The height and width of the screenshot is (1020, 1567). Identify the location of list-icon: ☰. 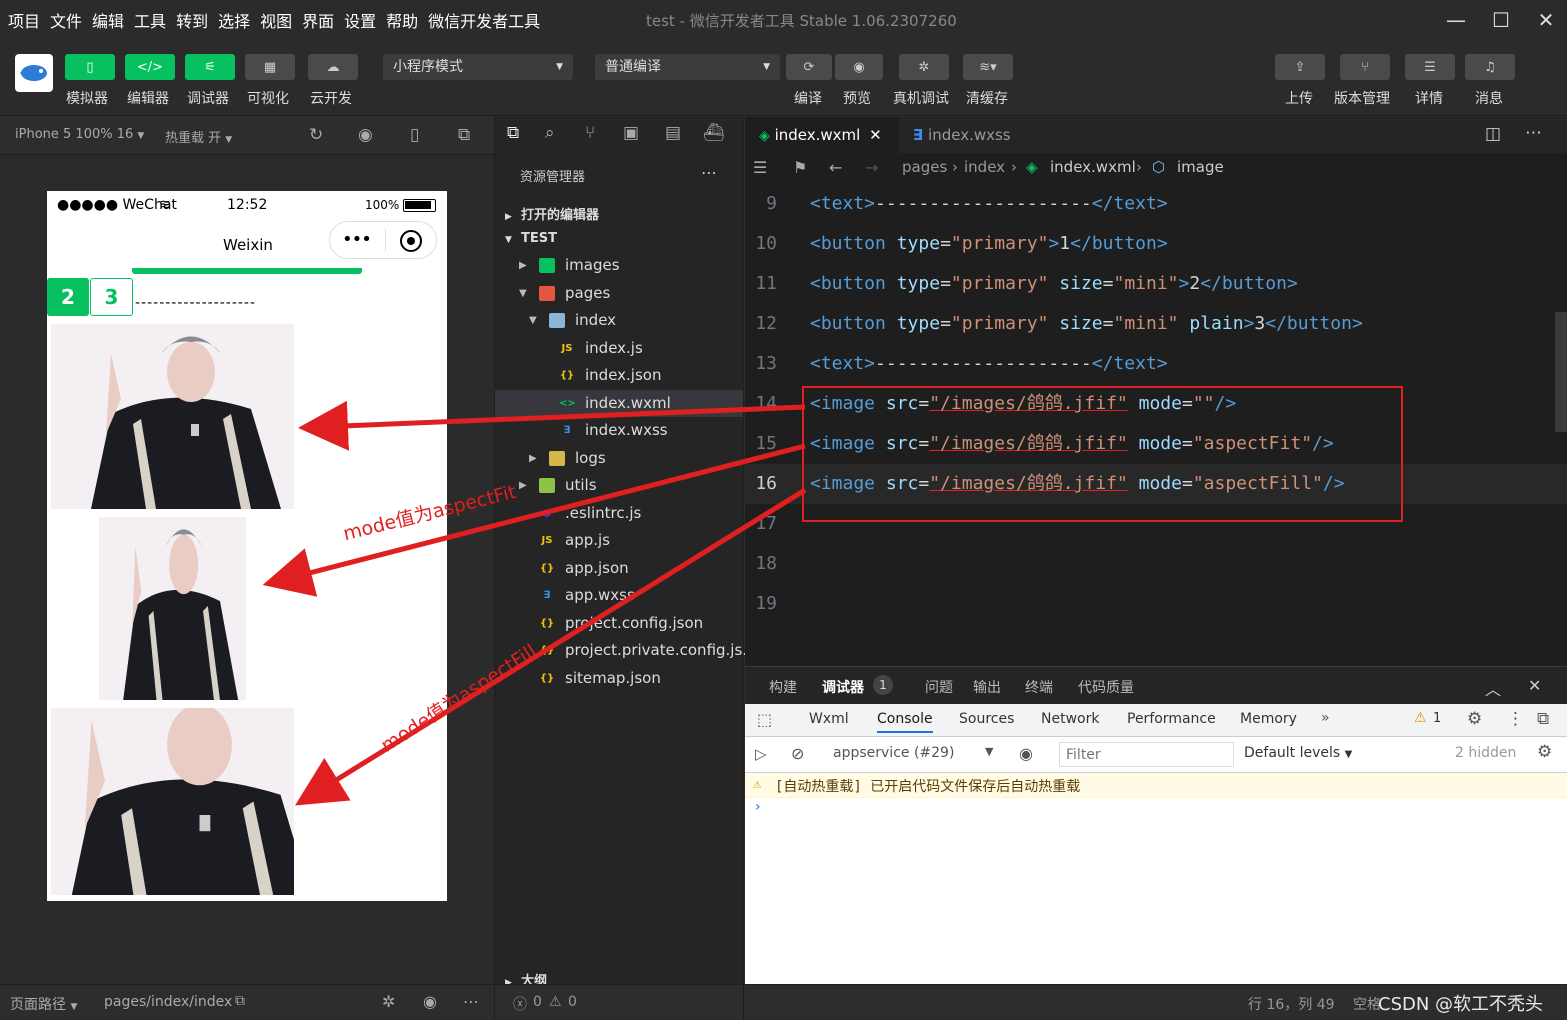
(760, 167).